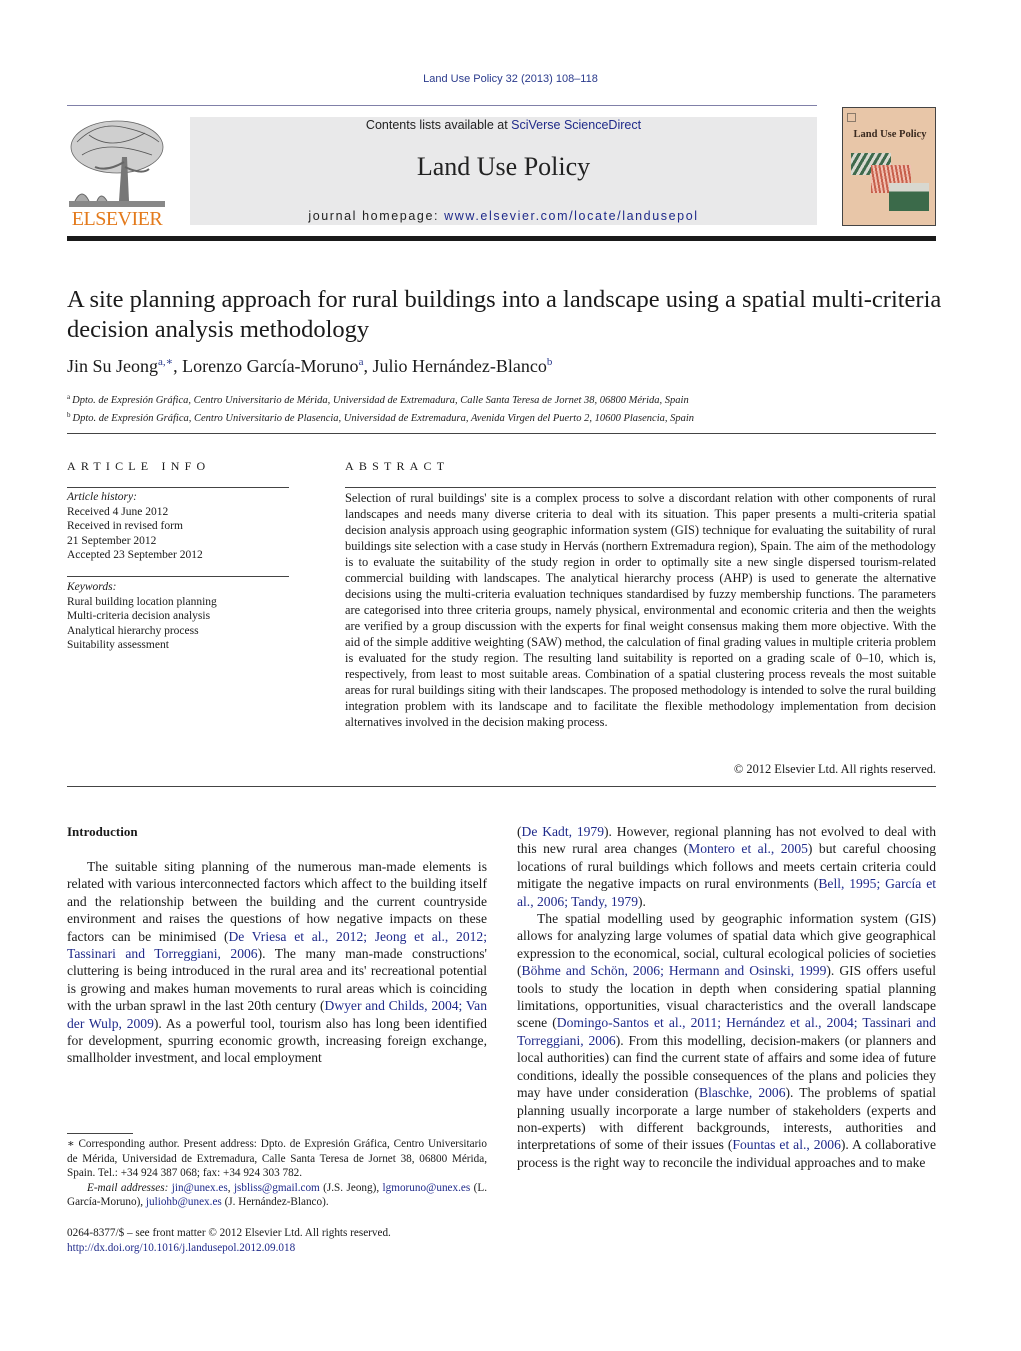  Describe the element at coordinates (184, 1202) in the screenshot. I see `email-link: juliohb@unex.es` at that location.